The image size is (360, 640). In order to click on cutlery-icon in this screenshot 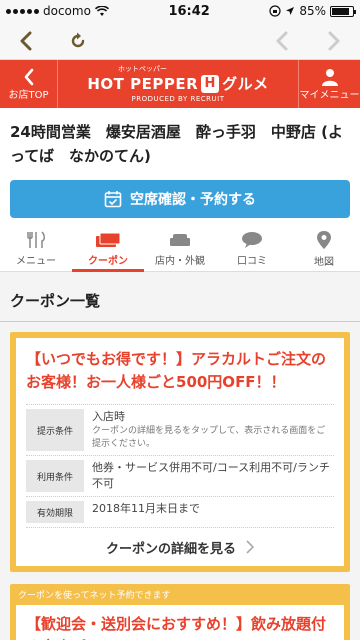, I will do `click(36, 239)`.